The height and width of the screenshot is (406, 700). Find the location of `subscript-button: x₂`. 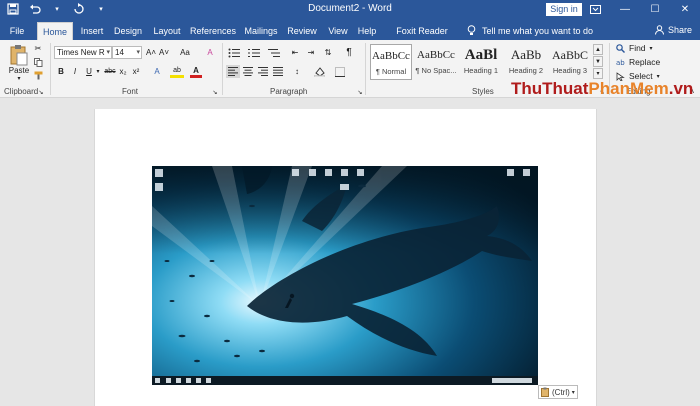

subscript-button: x₂ is located at coordinates (123, 71).